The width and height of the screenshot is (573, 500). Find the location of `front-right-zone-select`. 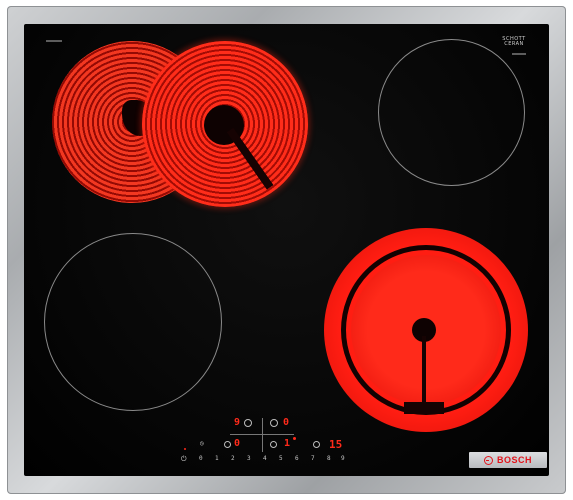

front-right-zone-select is located at coordinates (316, 444).